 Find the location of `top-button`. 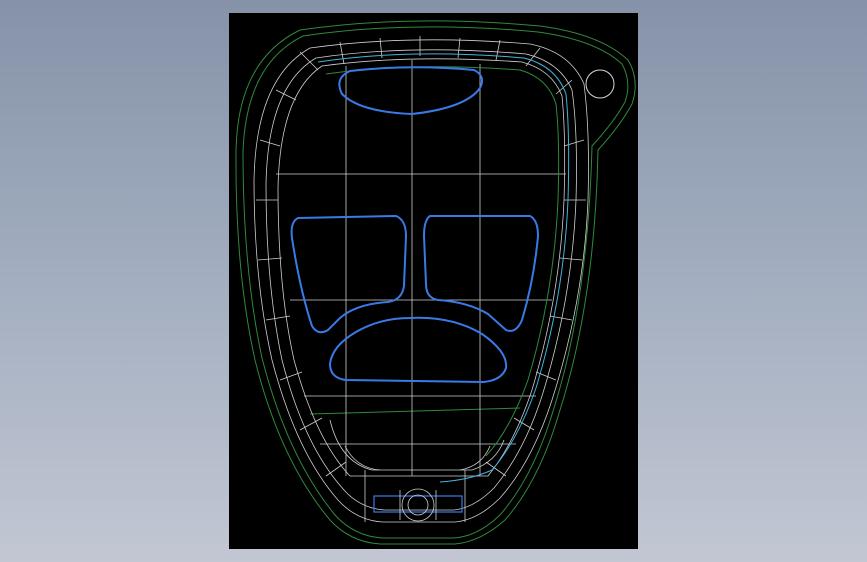

top-button is located at coordinates (410, 91).